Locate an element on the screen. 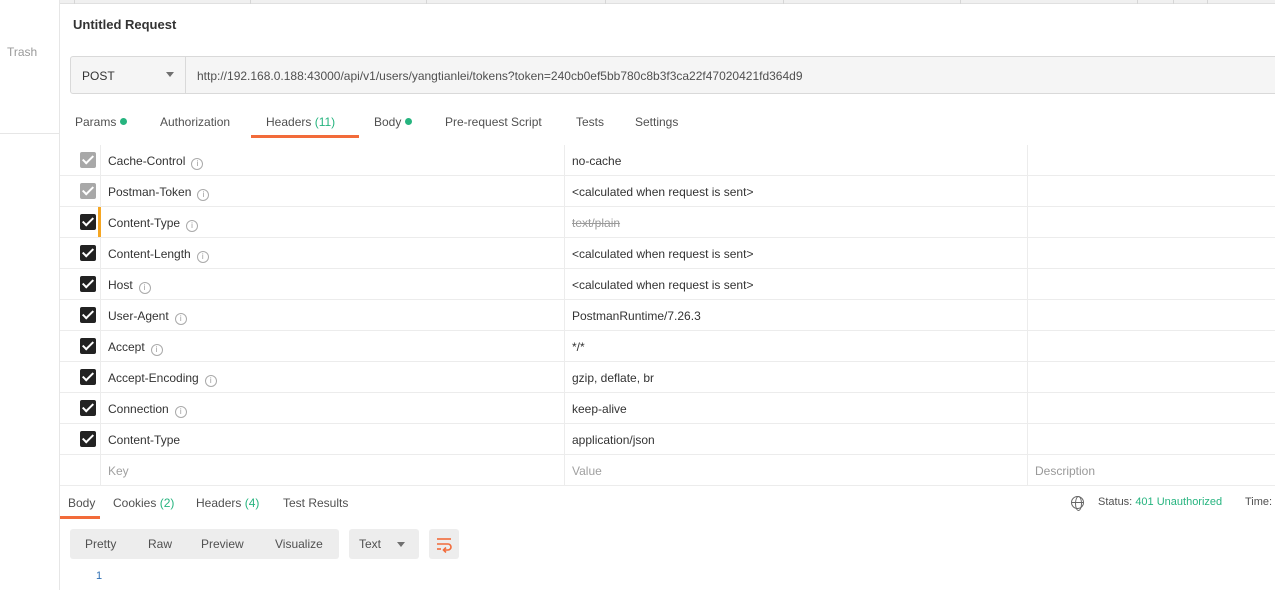 This screenshot has height=590, width=1275. header-value: <calculated when request is sent> is located at coordinates (663, 285).